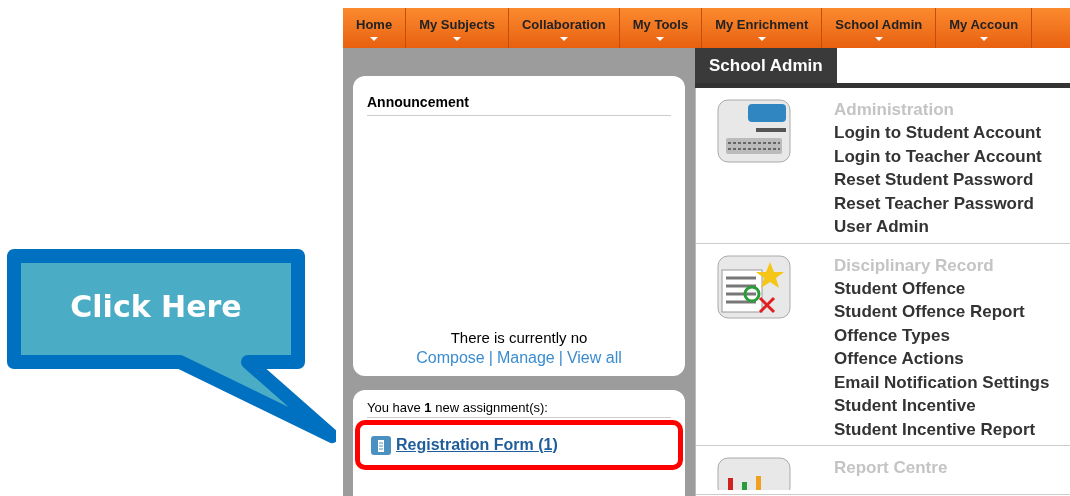  Describe the element at coordinates (525, 358) in the screenshot. I see `announcement-link: Manage` at that location.